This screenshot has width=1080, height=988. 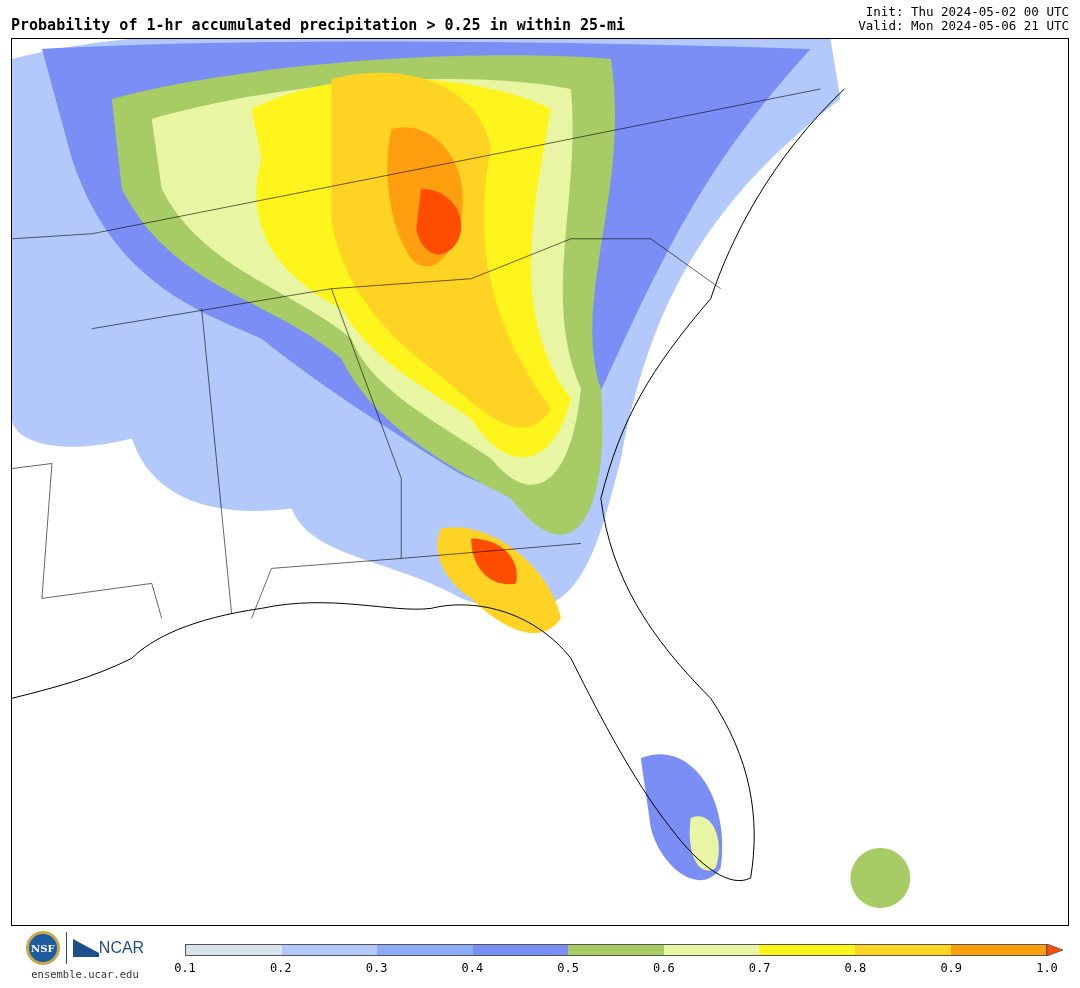 I want to click on site-url: ensemble.ucar.edu, so click(x=85, y=974).